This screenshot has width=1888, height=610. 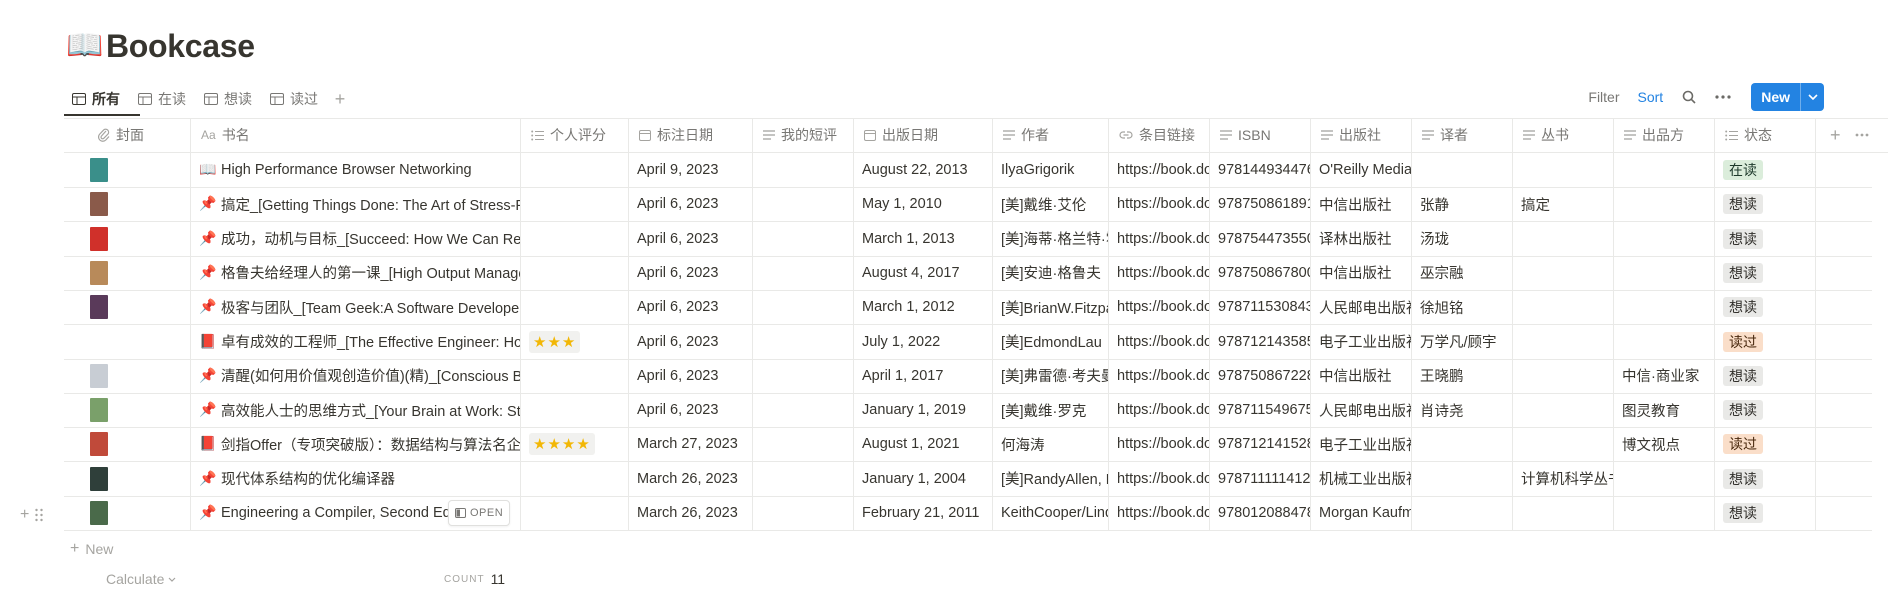 What do you see at coordinates (691, 170) in the screenshot?
I see `cell-mark-date: April 9, 2023` at bounding box center [691, 170].